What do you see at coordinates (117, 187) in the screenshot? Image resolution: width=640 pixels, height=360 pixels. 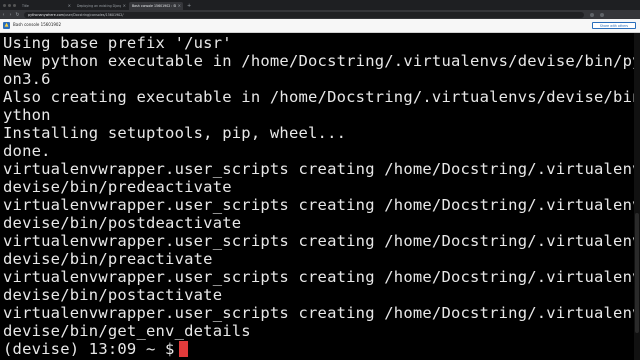 I see `terminal-line: devise/bin/predeactivate` at bounding box center [117, 187].